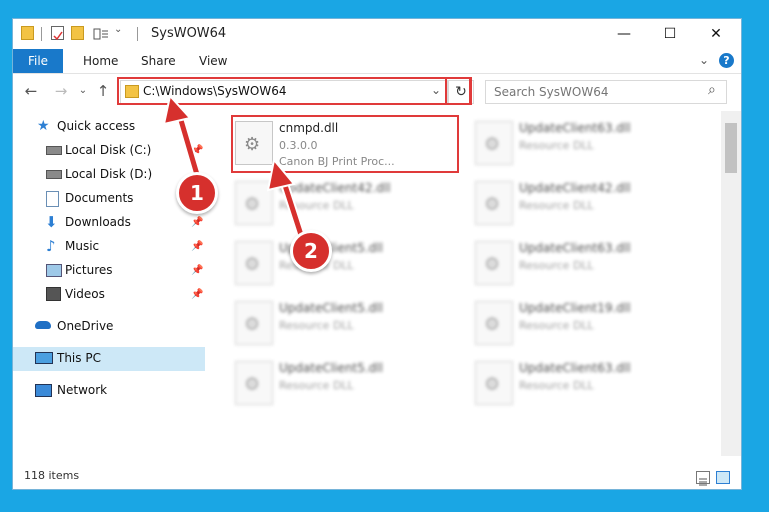  What do you see at coordinates (311, 251) in the screenshot?
I see `step-2-badge: 2` at bounding box center [311, 251].